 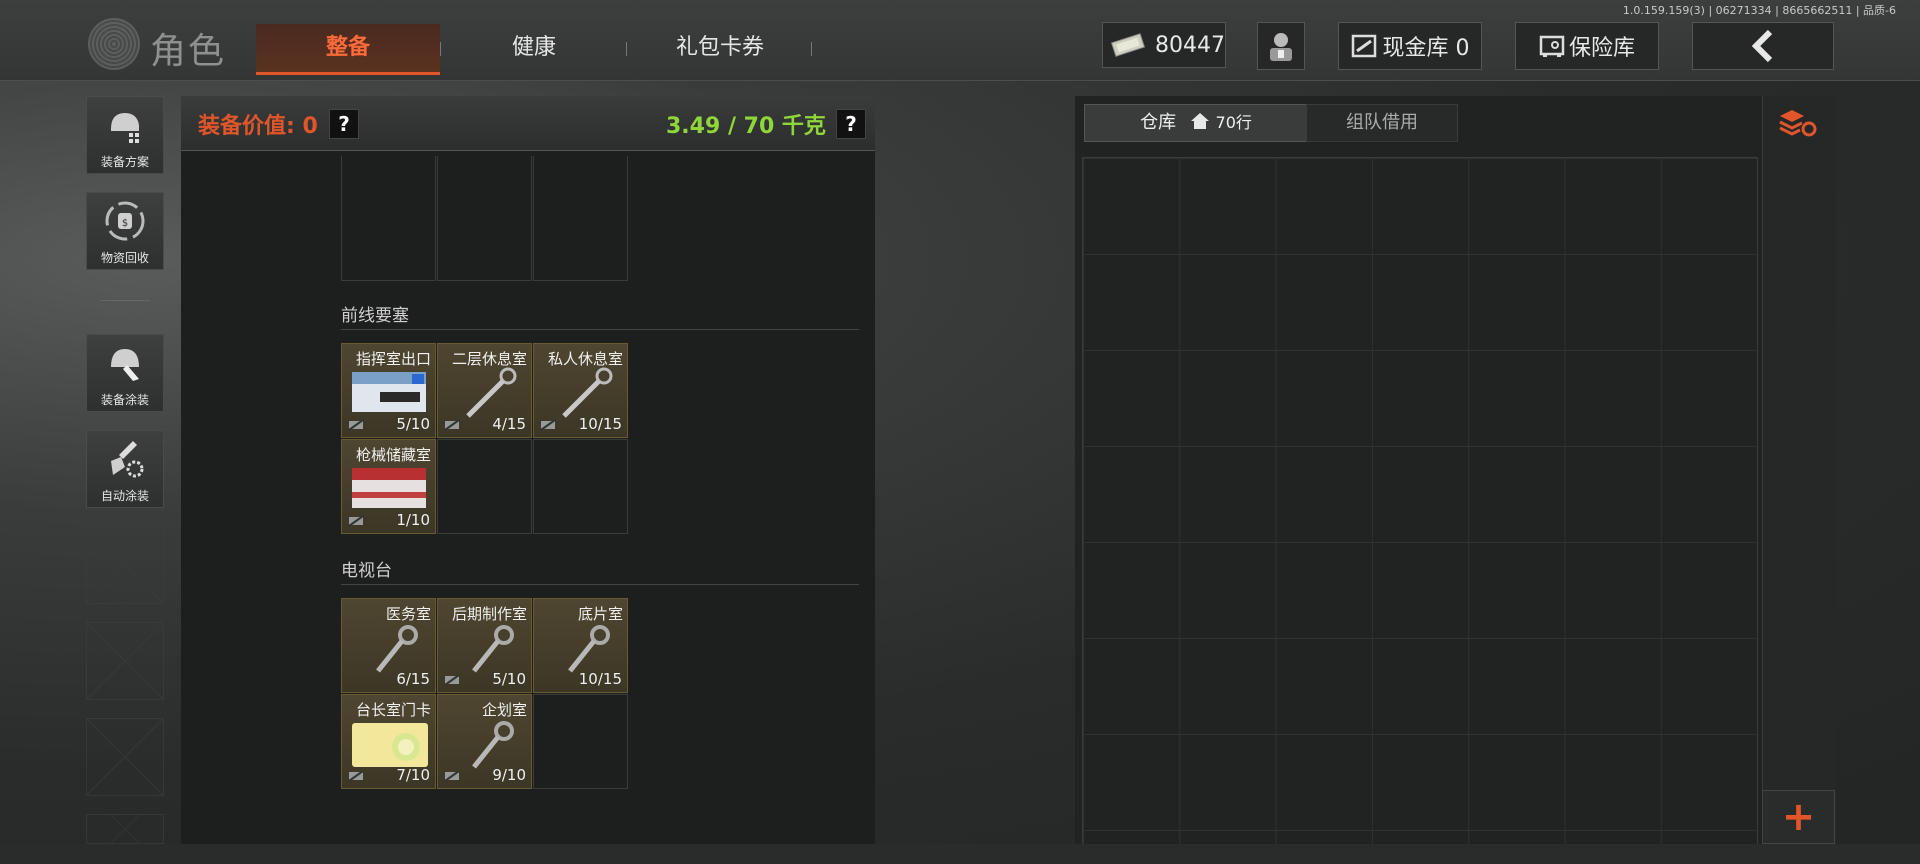 I want to click on item-count: 4/15, so click(x=509, y=424).